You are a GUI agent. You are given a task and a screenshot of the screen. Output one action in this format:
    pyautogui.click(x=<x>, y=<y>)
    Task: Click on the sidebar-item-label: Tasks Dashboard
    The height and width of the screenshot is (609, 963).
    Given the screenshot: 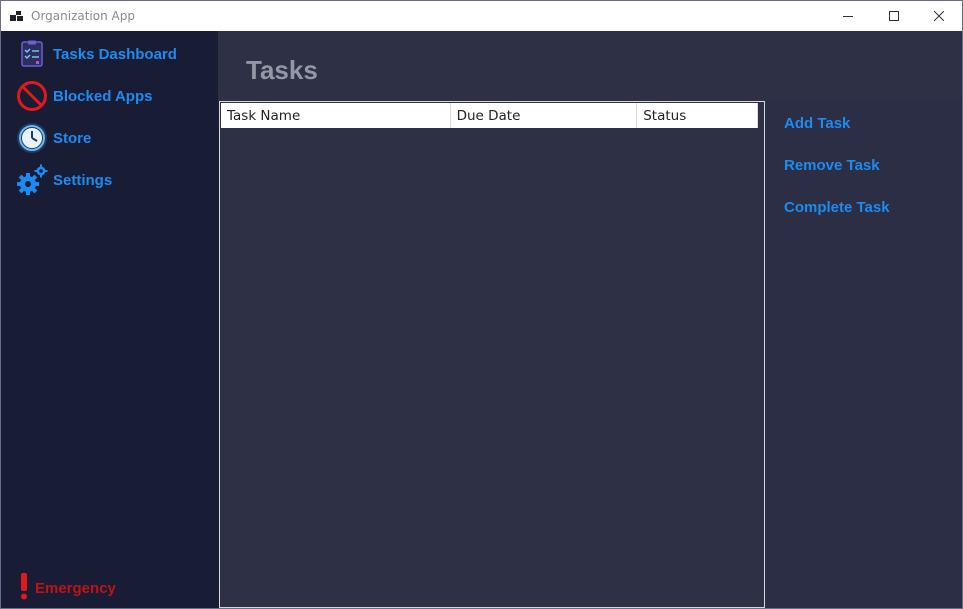 What is the action you would take?
    pyautogui.click(x=115, y=54)
    